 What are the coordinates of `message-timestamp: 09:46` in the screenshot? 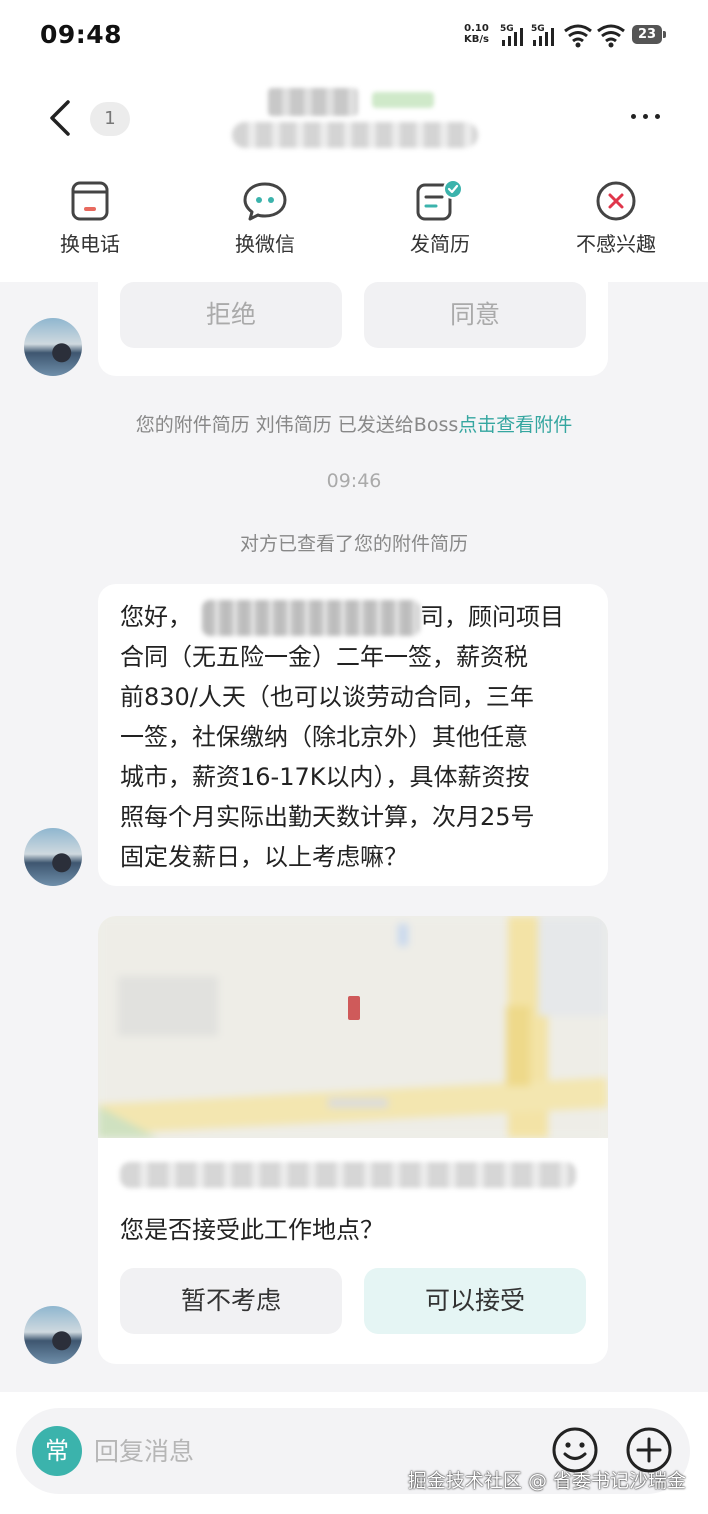 It's located at (354, 481).